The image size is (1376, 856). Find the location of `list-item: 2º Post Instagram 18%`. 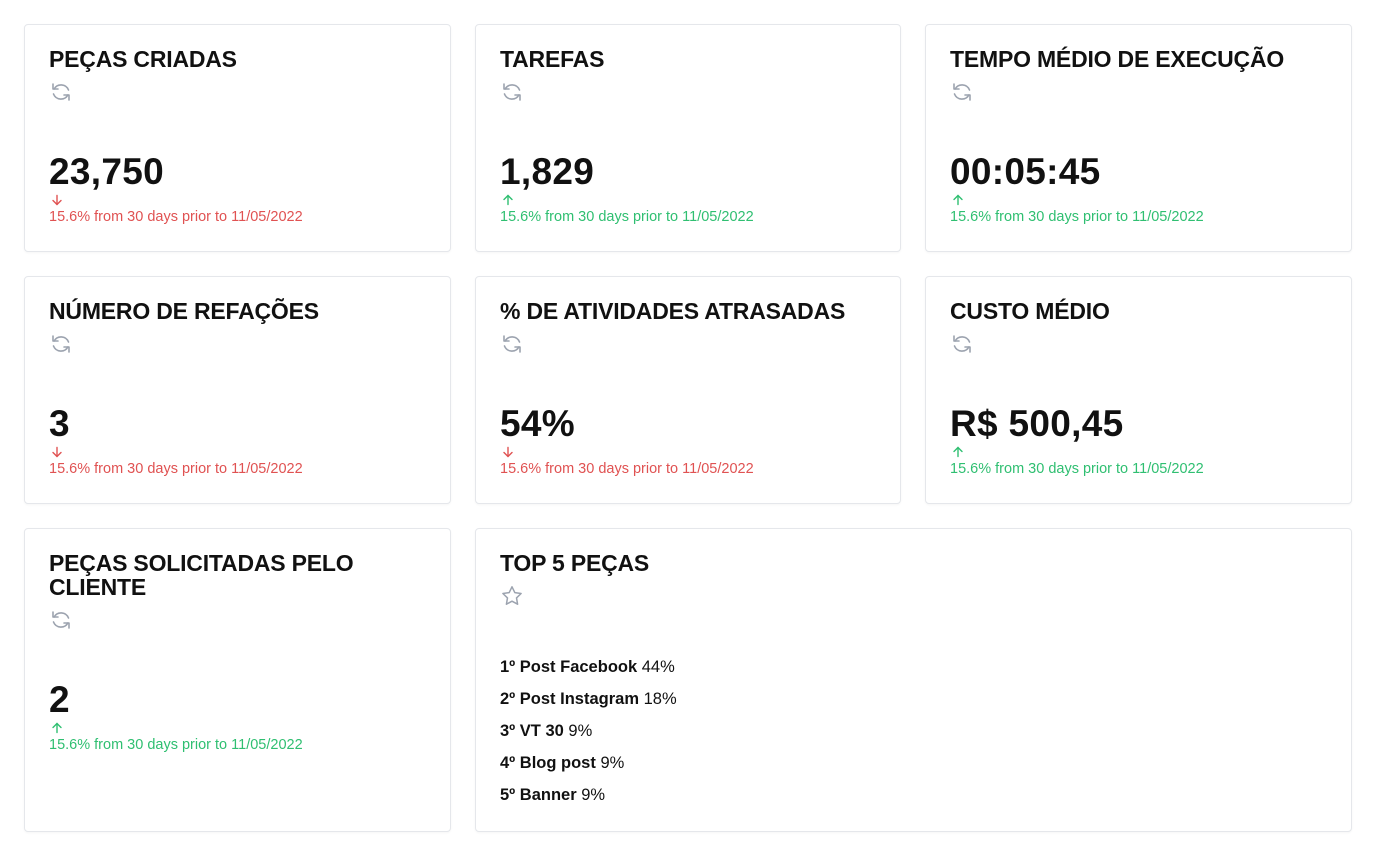

list-item: 2º Post Instagram 18% is located at coordinates (588, 705).